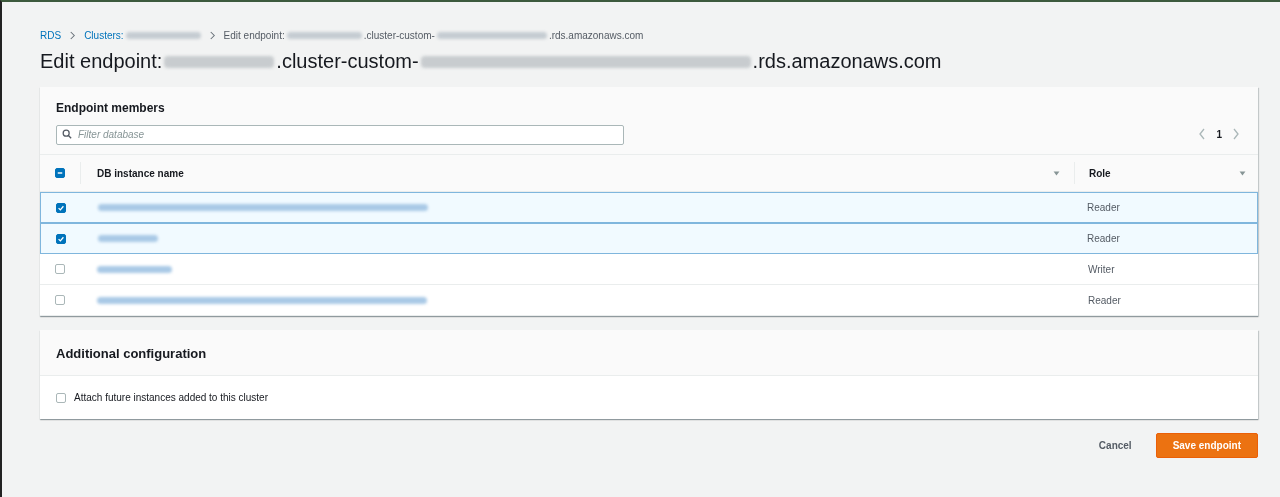 The height and width of the screenshot is (497, 1280). Describe the element at coordinates (649, 269) in the screenshot. I see `table-row: Writer` at that location.